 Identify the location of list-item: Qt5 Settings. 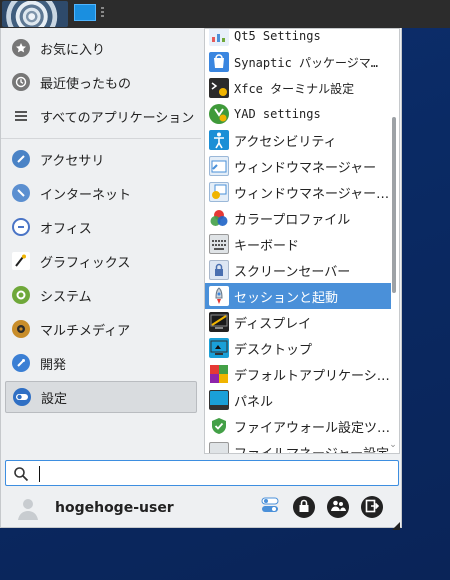
(298, 39).